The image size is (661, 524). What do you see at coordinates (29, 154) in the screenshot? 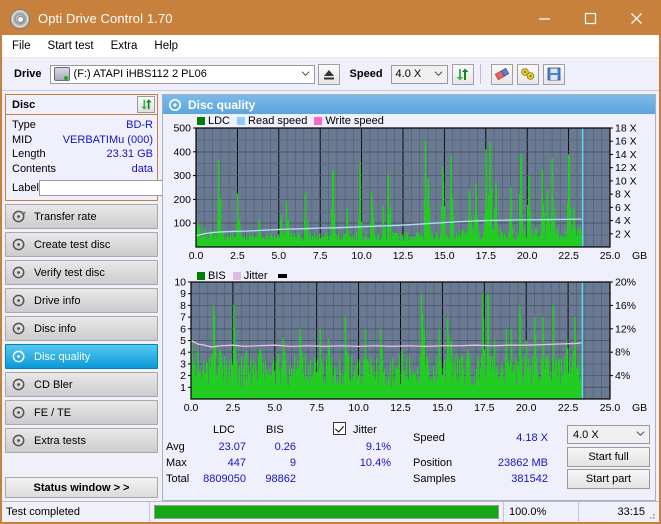
I see `disc-key: Length` at bounding box center [29, 154].